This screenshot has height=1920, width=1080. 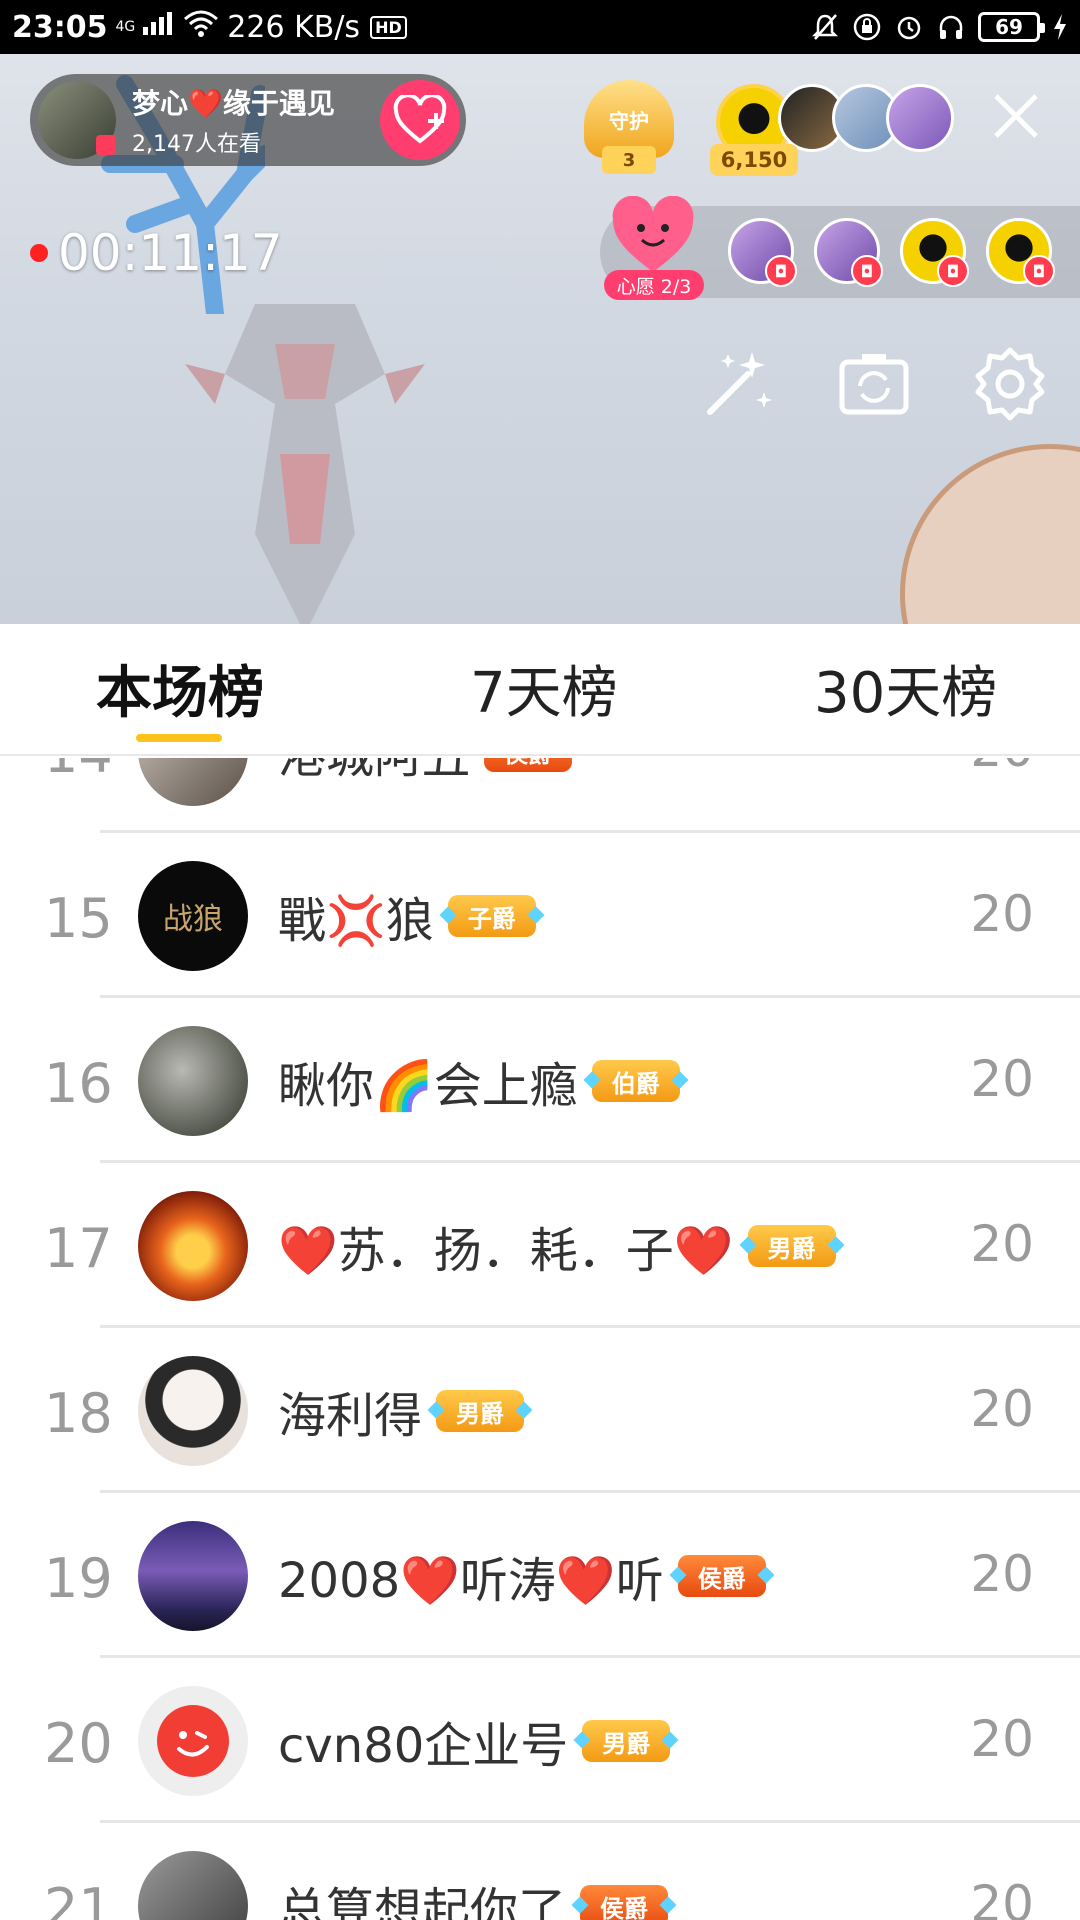 I want to click on list-item: 17 ❤️苏．扬．耗．子❤️ 男爵 20, so click(x=540, y=1245).